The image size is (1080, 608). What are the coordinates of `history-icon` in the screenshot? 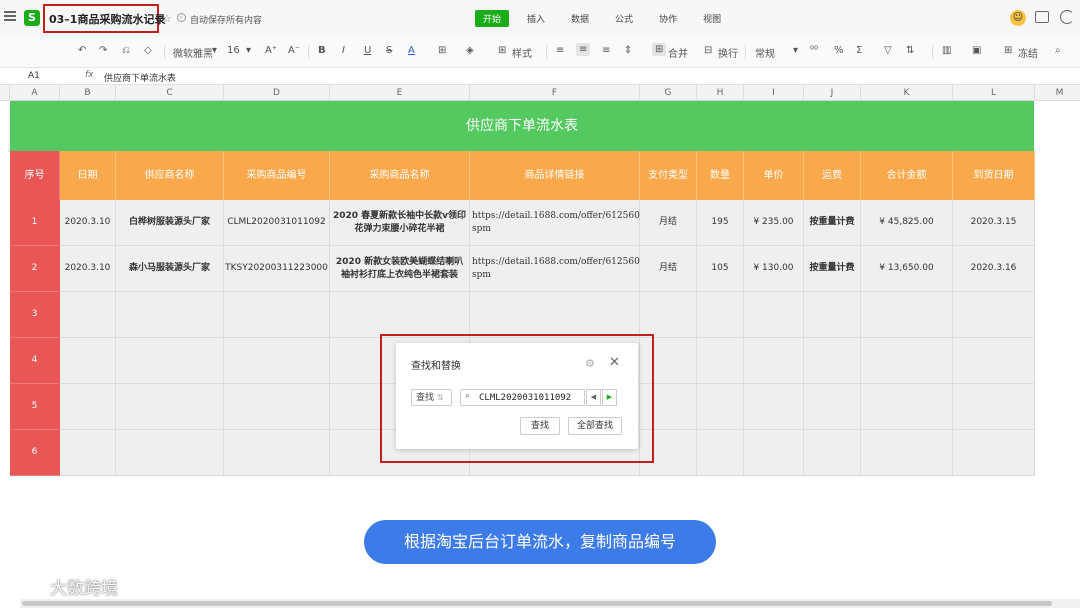 It's located at (1067, 17).